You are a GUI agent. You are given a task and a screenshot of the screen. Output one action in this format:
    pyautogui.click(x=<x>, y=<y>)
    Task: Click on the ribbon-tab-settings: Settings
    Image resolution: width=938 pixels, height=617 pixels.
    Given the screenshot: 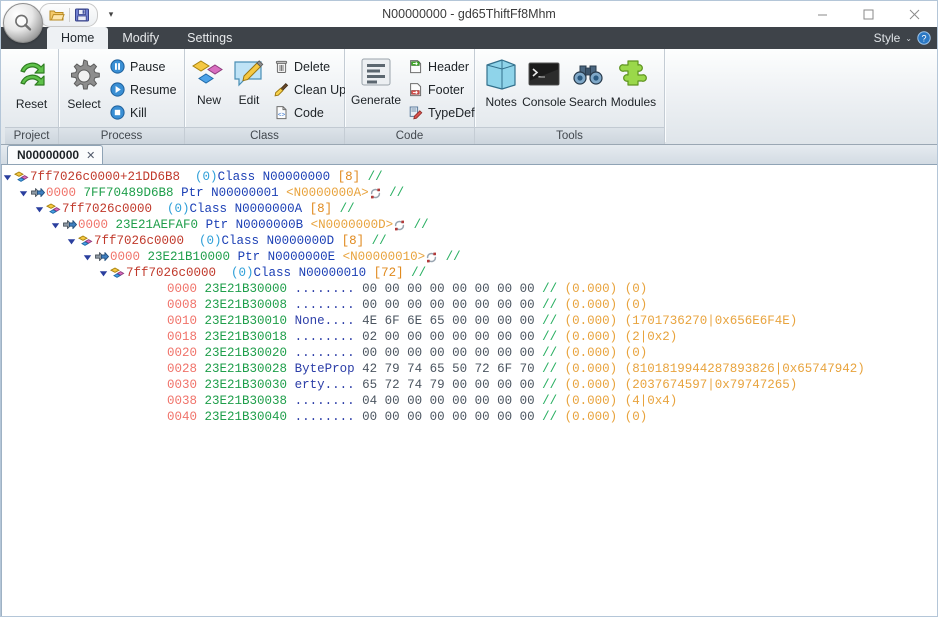 What is the action you would take?
    pyautogui.click(x=209, y=38)
    